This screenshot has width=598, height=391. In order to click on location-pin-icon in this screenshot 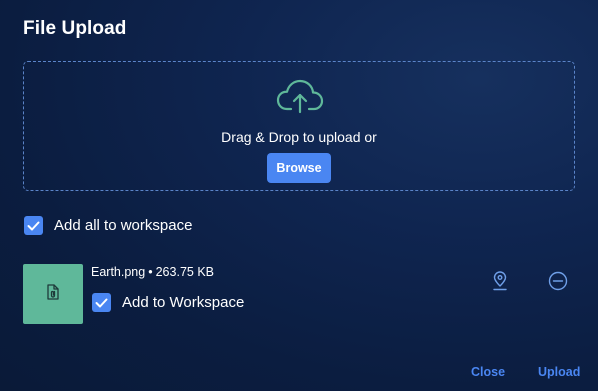, I will do `click(500, 281)`.